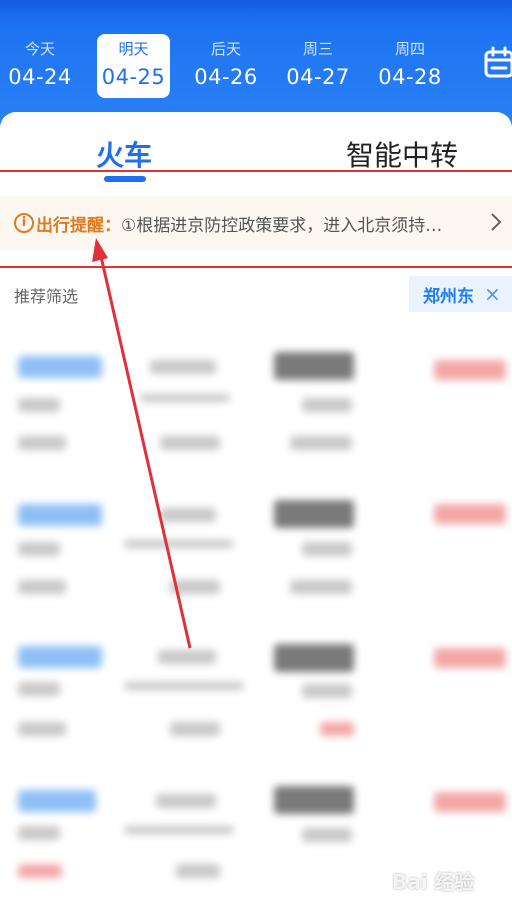 This screenshot has width=512, height=915. I want to click on calendar-icon, so click(497, 63).